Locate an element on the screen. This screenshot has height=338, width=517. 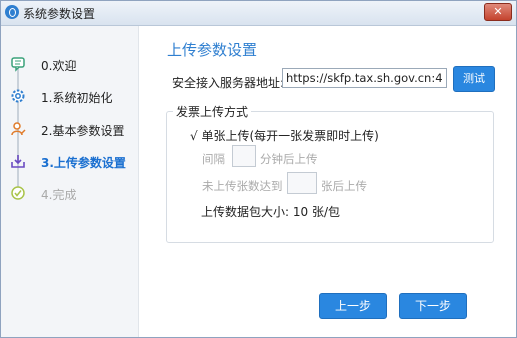
count-input is located at coordinates (302, 183).